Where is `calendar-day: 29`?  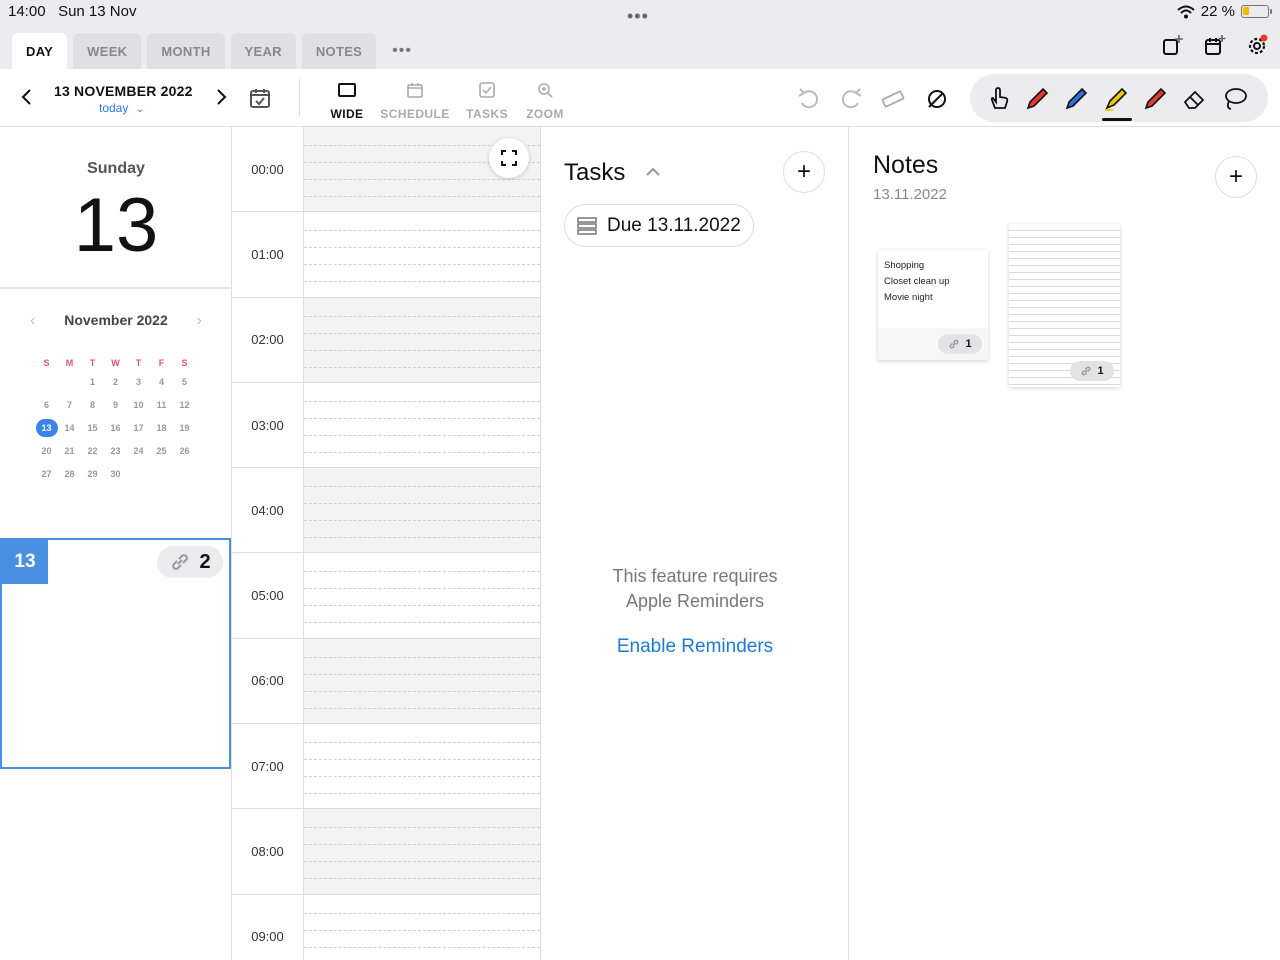
calendar-day: 29 is located at coordinates (92, 474).